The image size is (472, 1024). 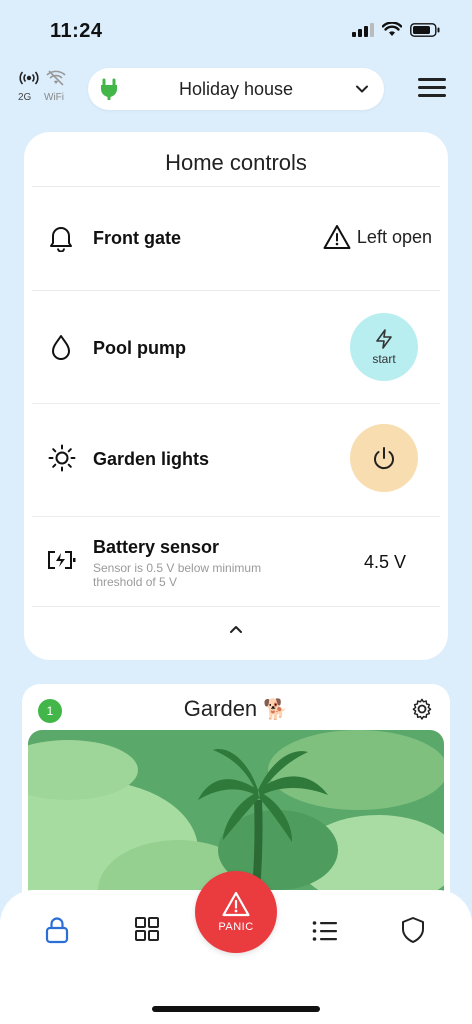 I want to click on control-row-garden-lights: Garden lights, so click(x=236, y=460).